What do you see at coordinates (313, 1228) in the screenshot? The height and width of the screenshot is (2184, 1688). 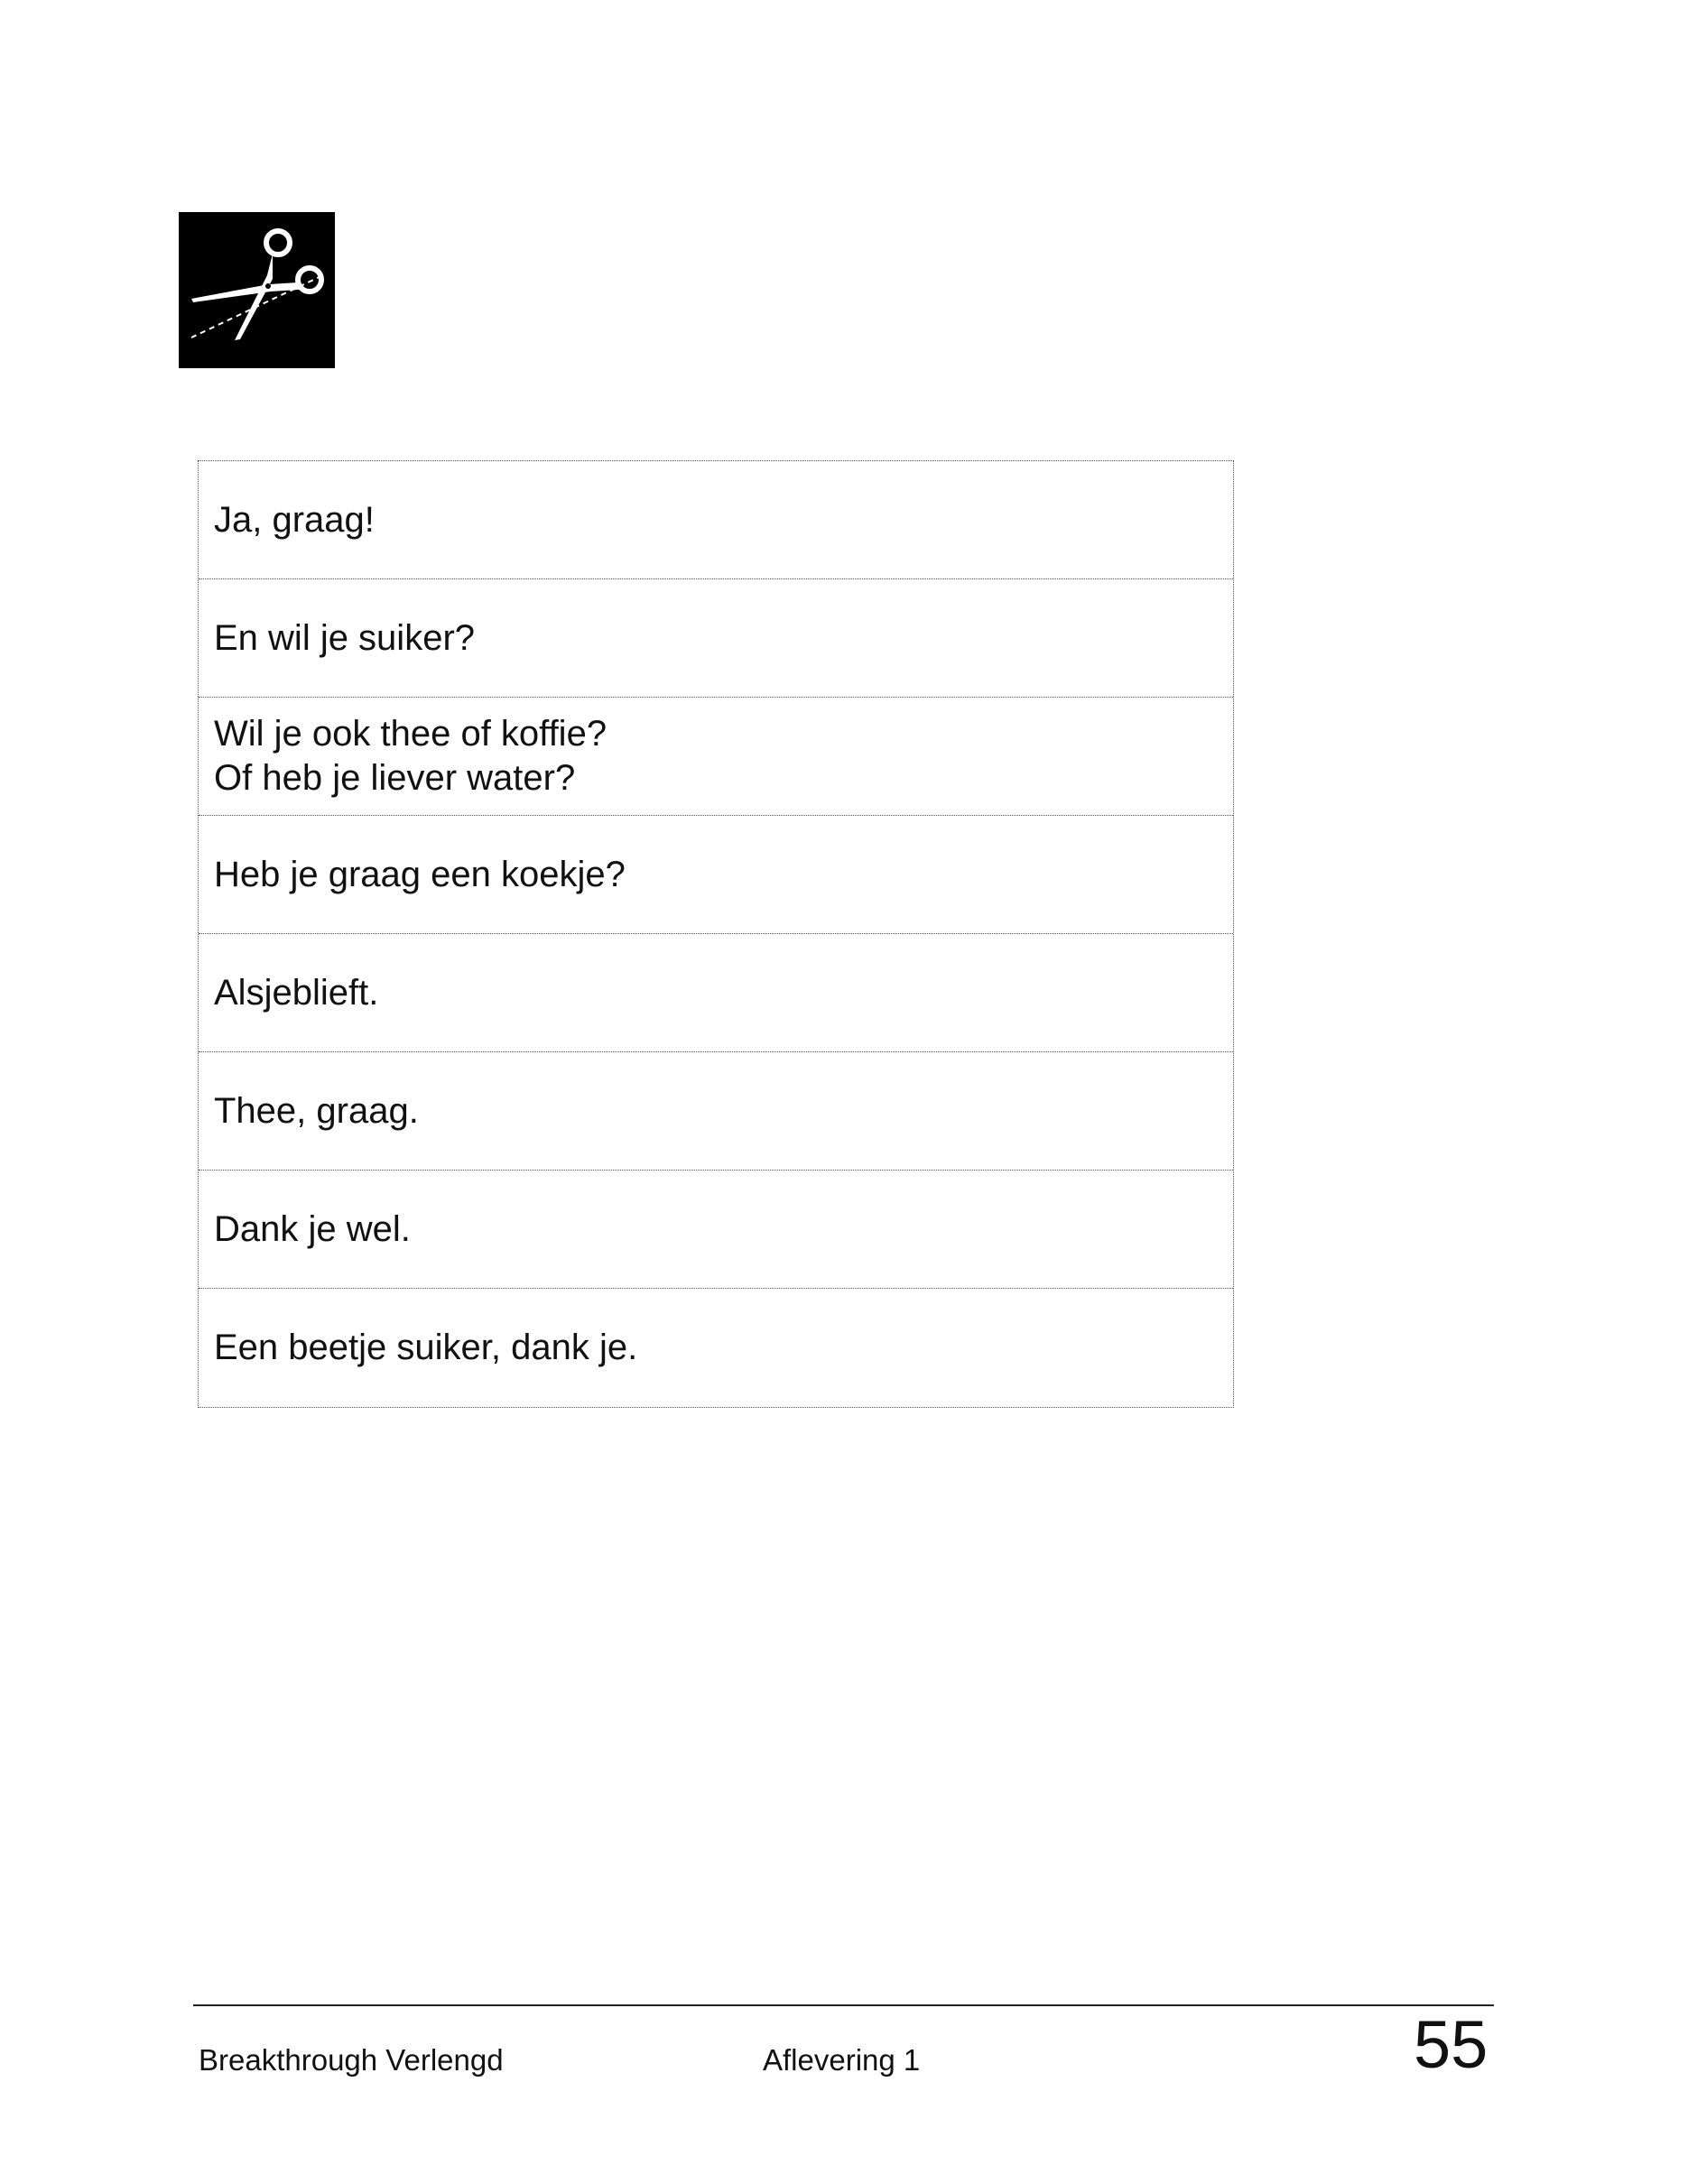 I see `phrase-text: Dank je wel.` at bounding box center [313, 1228].